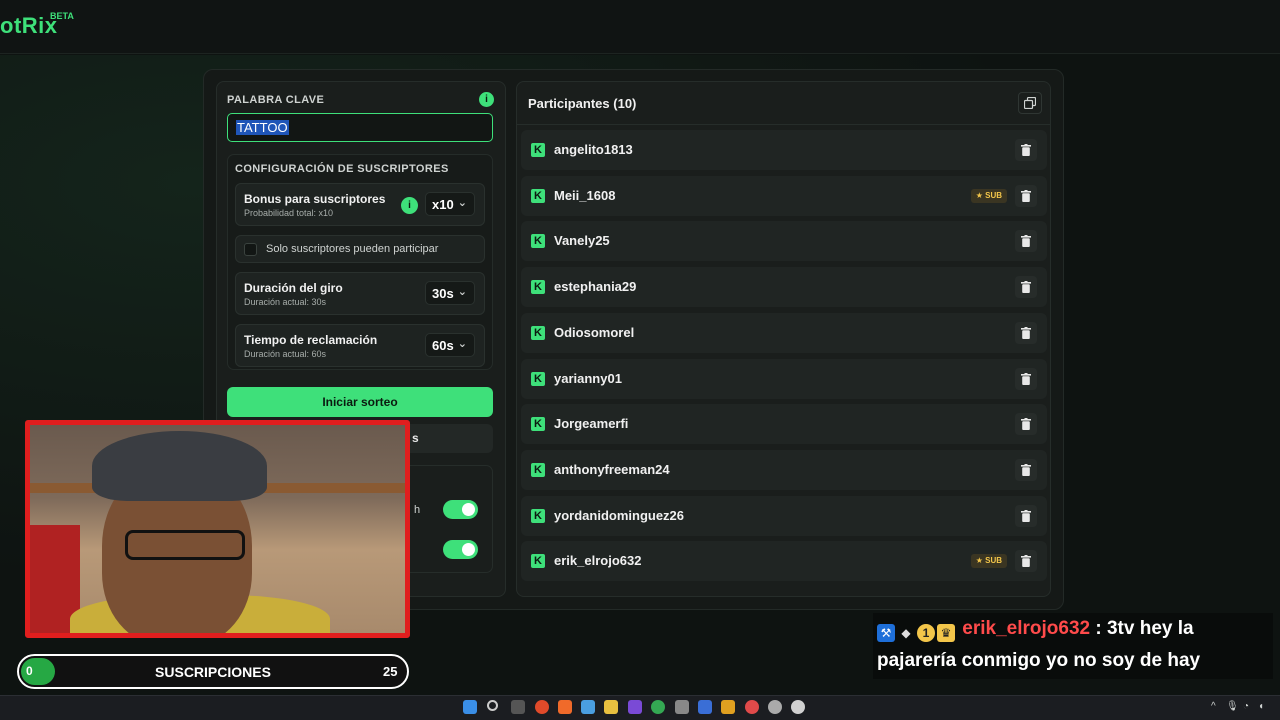 This screenshot has width=1280, height=720. What do you see at coordinates (946, 633) in the screenshot?
I see `crown-badge-icon: ♛` at bounding box center [946, 633].